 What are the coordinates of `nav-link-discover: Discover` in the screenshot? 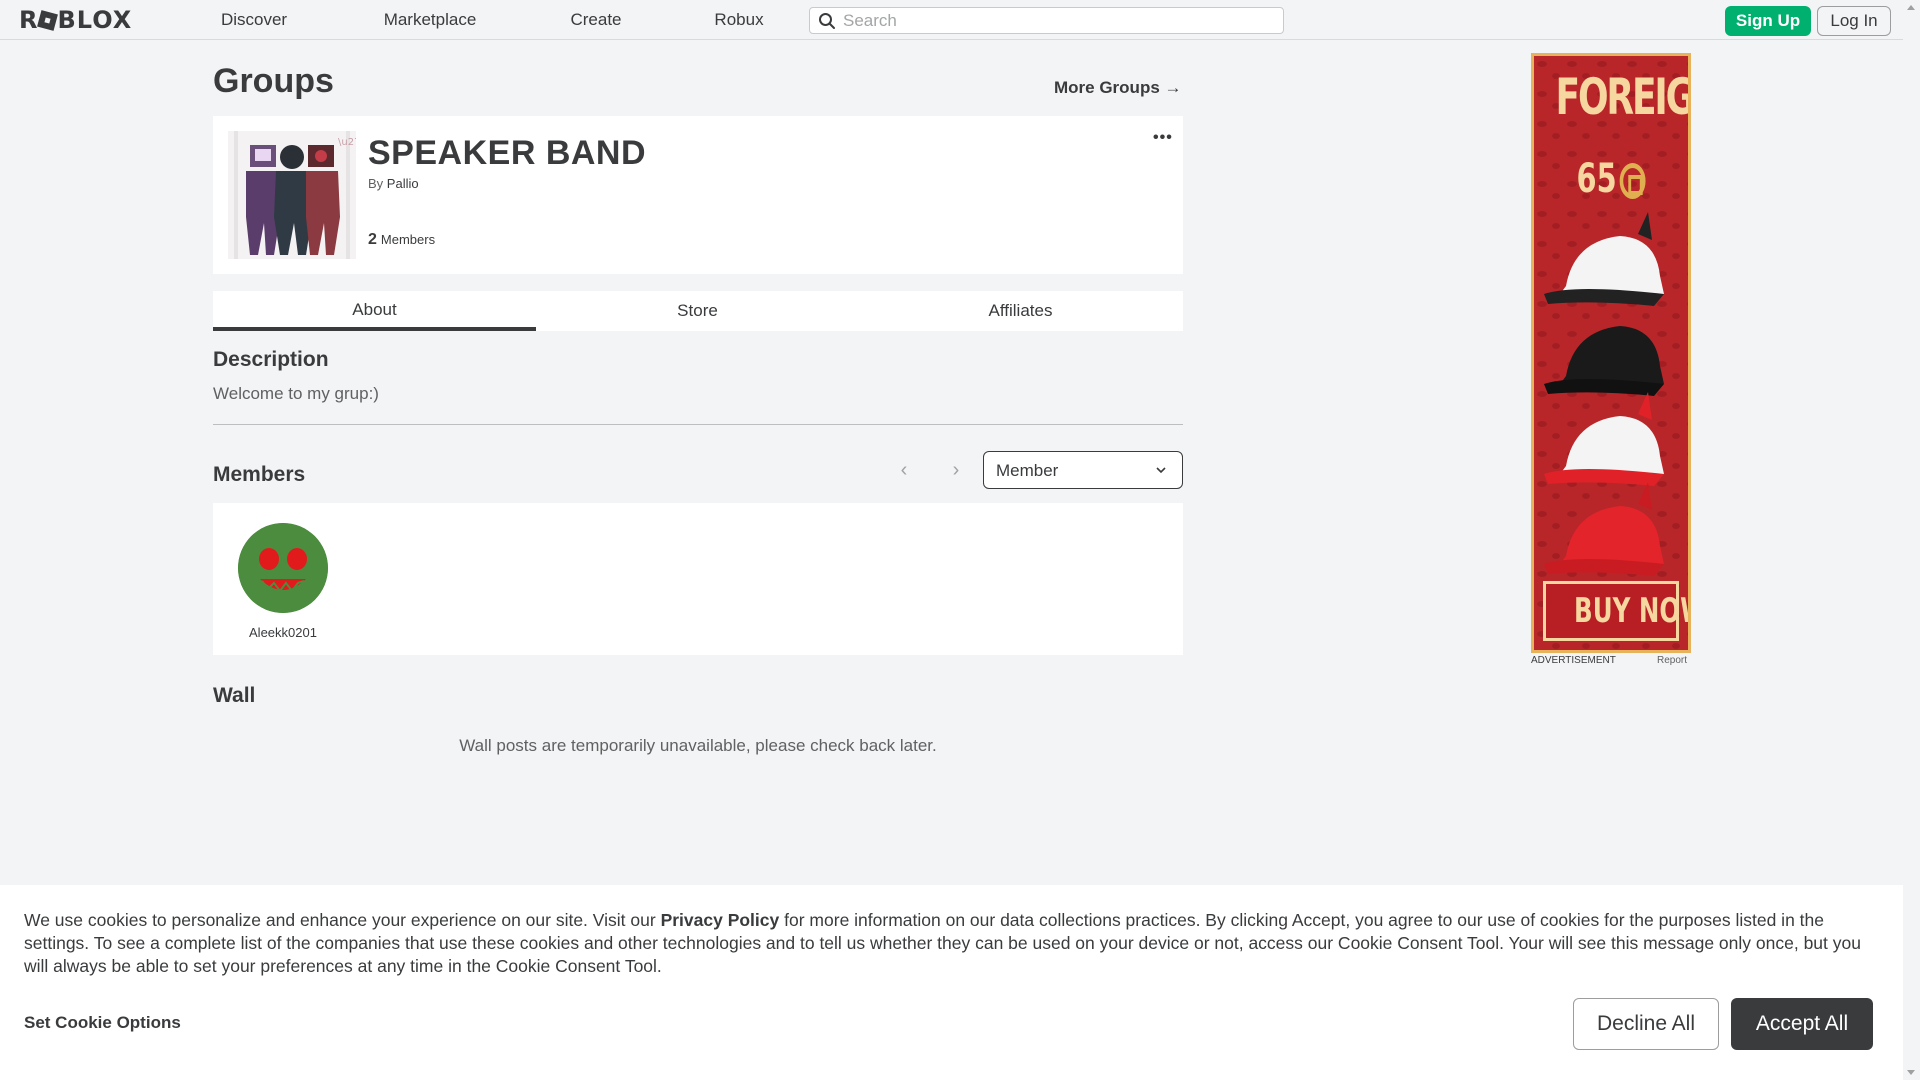 It's located at (254, 20).